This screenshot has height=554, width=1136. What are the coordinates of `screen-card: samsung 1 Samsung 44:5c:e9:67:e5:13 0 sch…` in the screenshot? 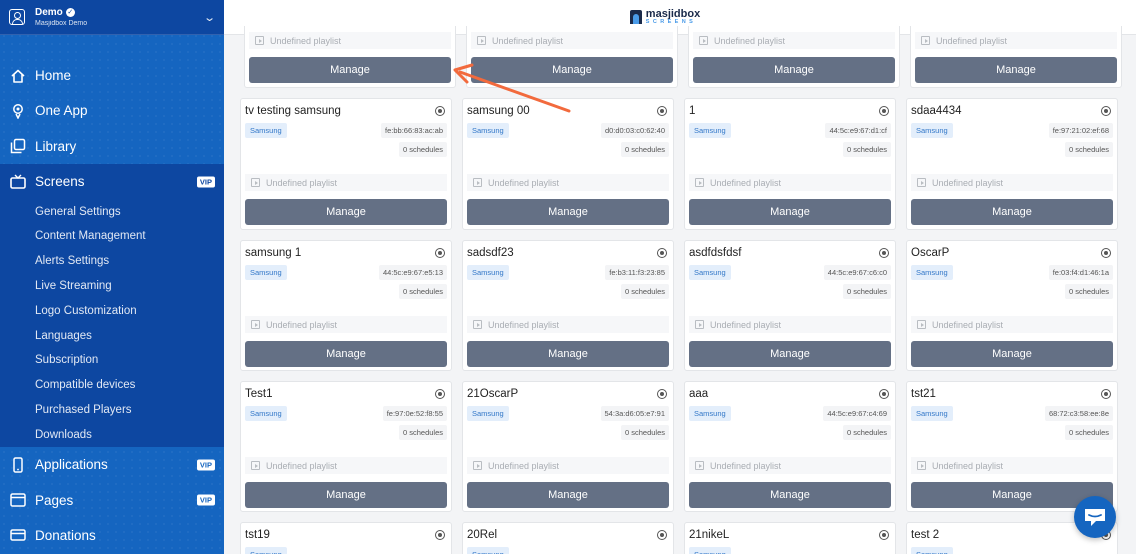 It's located at (346, 305).